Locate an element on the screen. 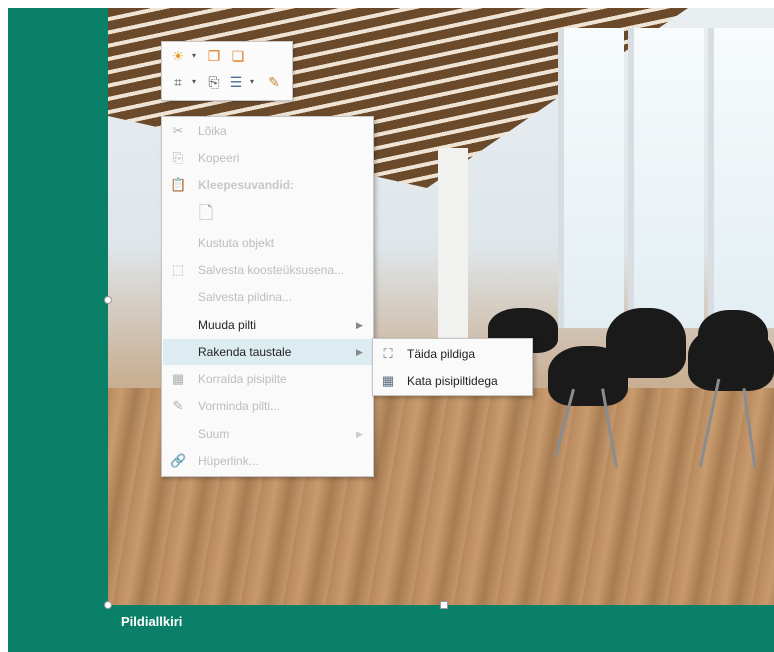  menu-item-zoom: Suum ▶ is located at coordinates (267, 434).